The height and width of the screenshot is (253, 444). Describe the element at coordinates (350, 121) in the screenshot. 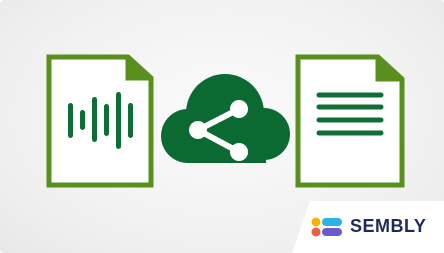

I see `text-document-icon` at that location.